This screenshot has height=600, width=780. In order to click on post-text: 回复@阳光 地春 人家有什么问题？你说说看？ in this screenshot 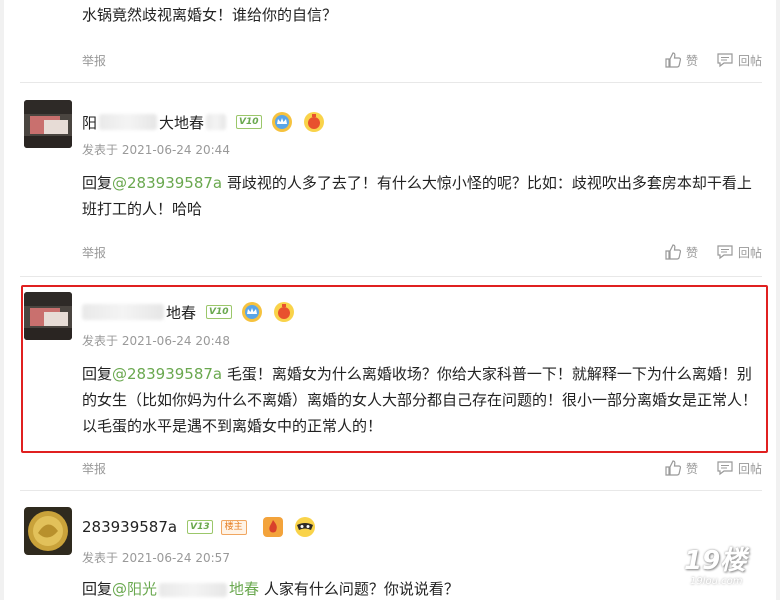, I will do `click(270, 589)`.